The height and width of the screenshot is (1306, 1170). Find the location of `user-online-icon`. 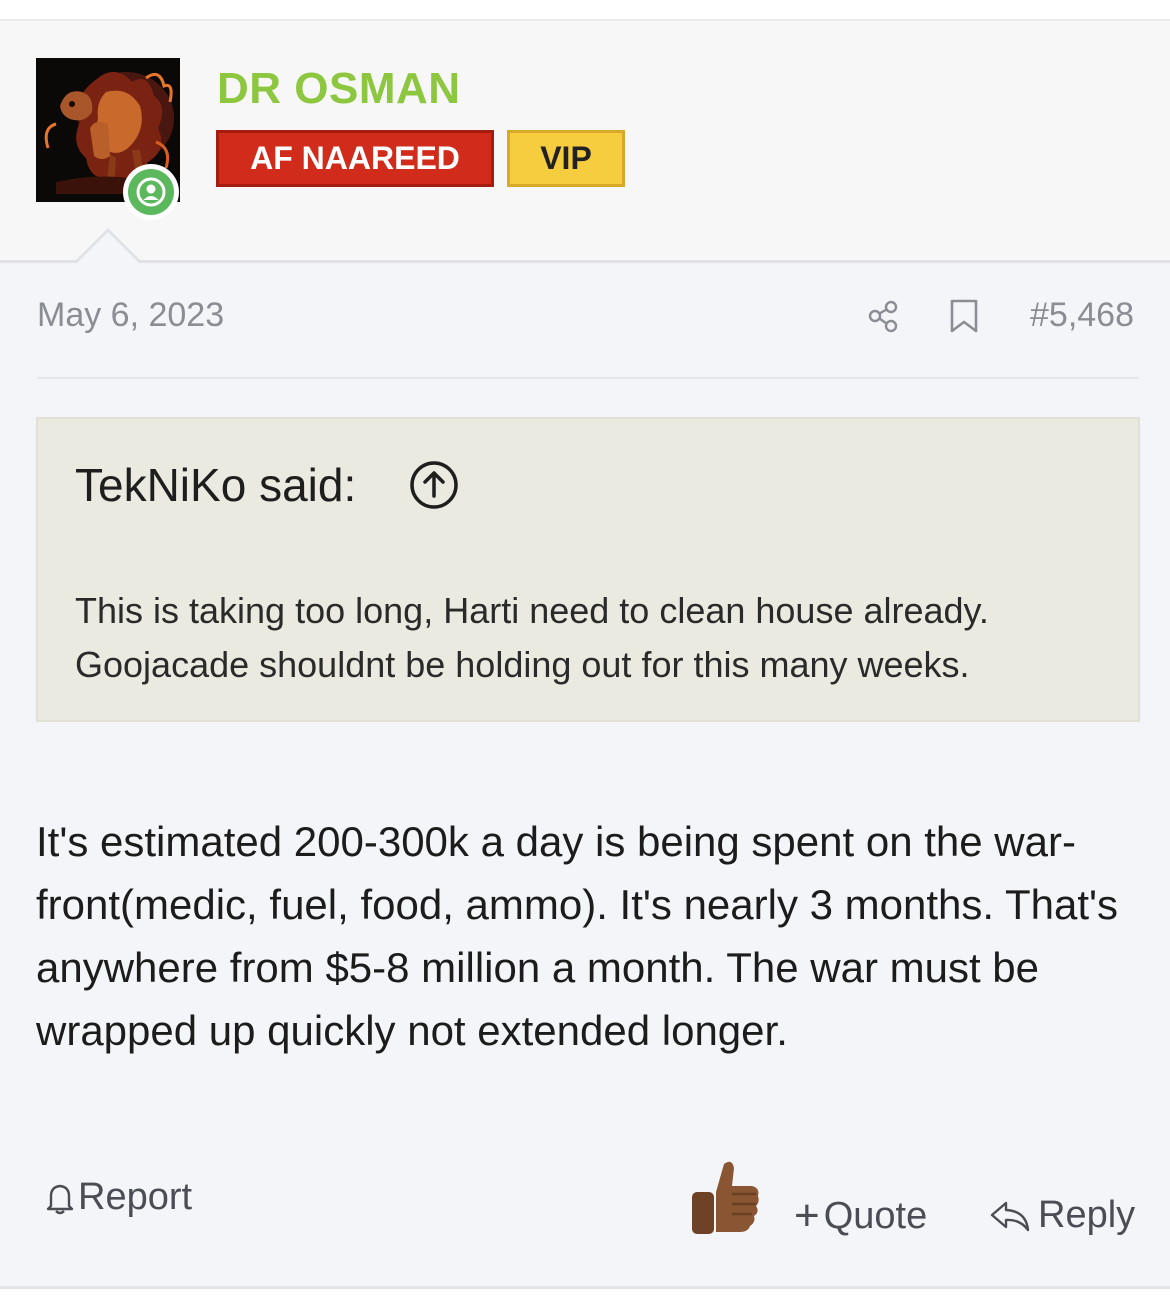

user-online-icon is located at coordinates (151, 192).